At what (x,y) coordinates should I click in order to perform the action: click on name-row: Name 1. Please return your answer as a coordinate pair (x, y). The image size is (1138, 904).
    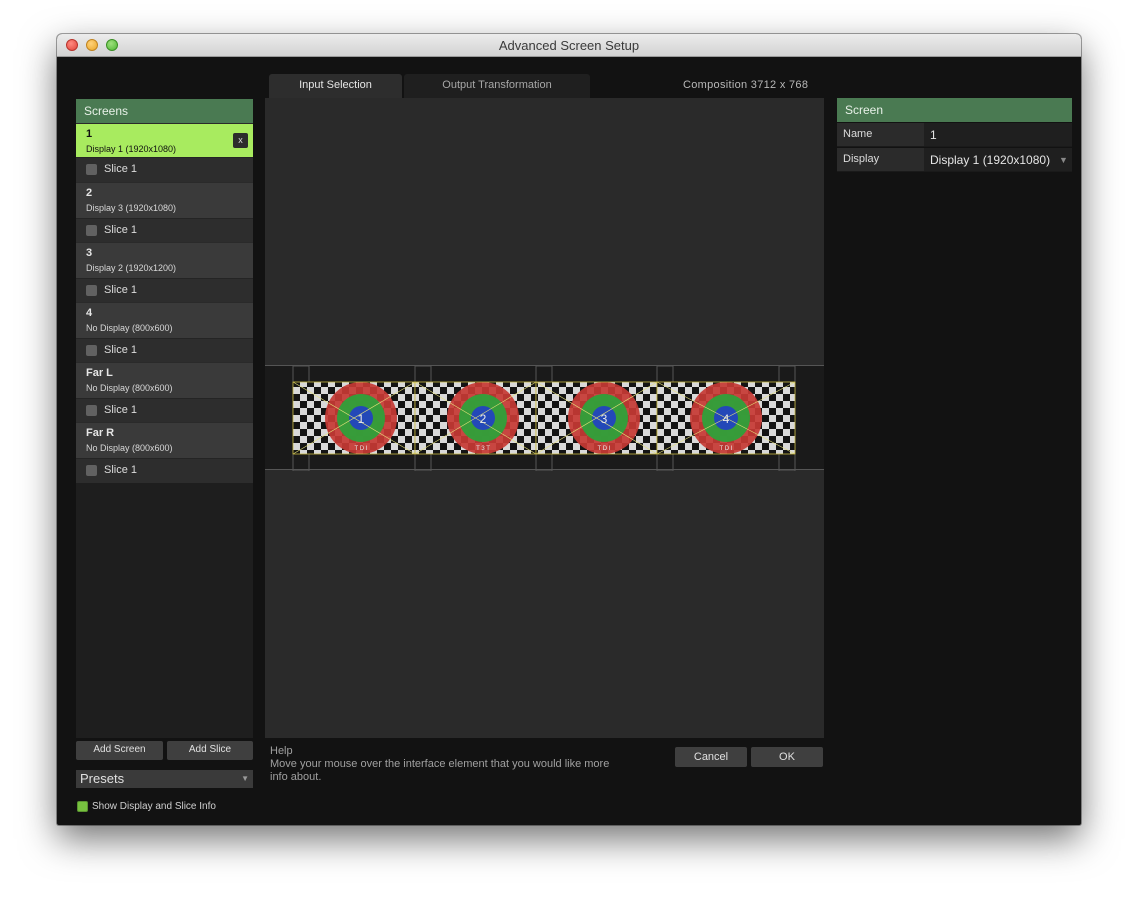
    Looking at the image, I should click on (954, 135).